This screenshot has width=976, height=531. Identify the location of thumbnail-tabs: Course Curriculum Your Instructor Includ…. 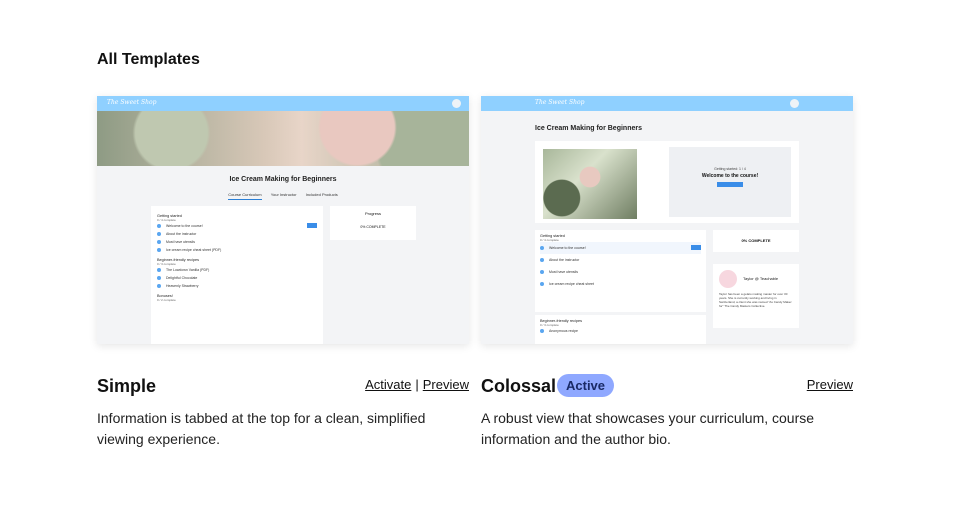
(283, 196).